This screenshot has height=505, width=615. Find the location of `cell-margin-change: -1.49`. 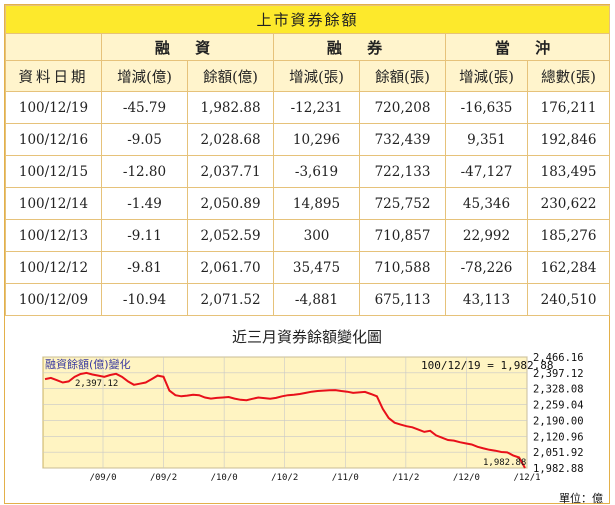

cell-margin-change: -1.49 is located at coordinates (144, 203).